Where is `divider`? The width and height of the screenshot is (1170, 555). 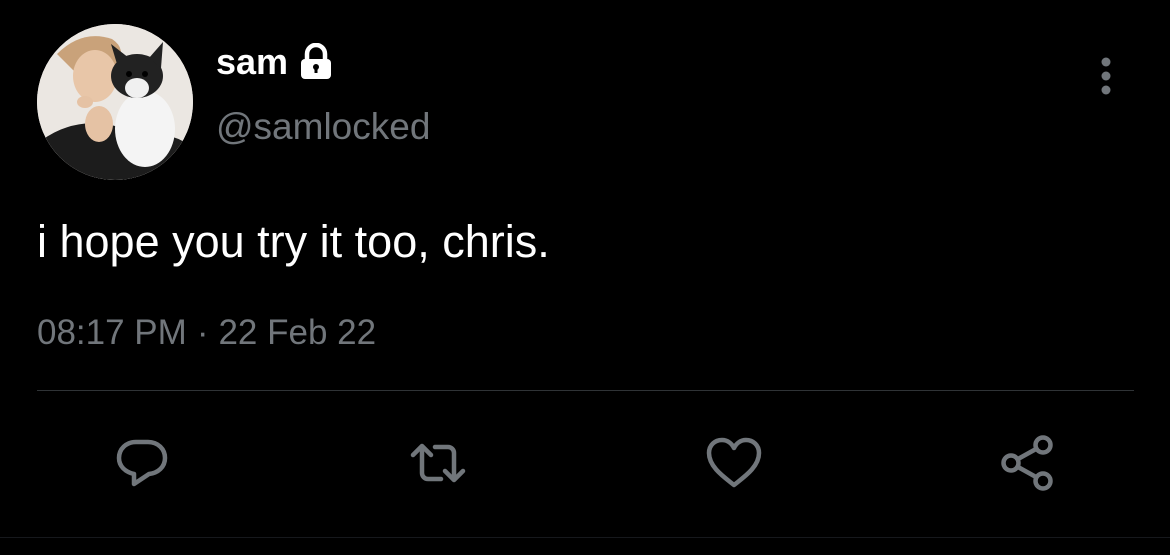
divider is located at coordinates (585, 390).